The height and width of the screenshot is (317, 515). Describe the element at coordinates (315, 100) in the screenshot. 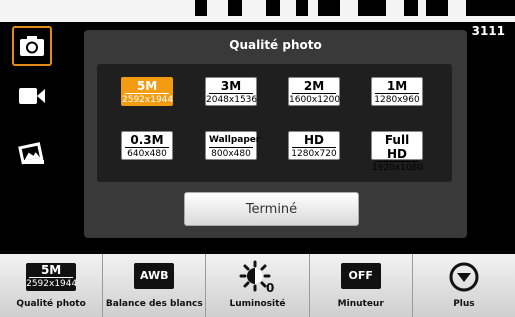

I see `size-option-resolution: 1600x1200` at that location.